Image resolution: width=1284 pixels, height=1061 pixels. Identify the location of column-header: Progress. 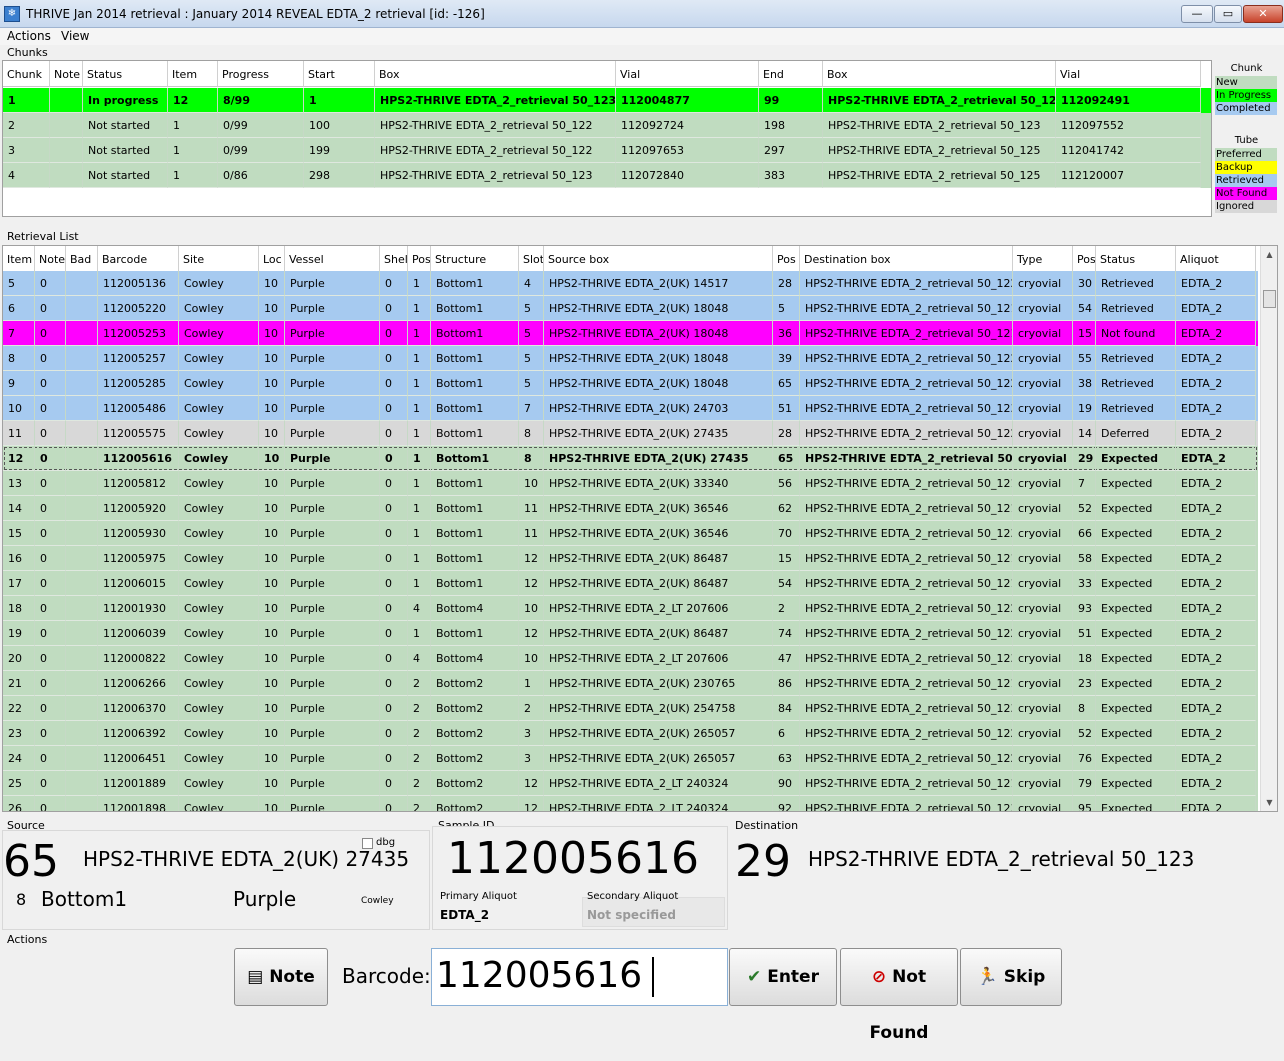
(261, 74).